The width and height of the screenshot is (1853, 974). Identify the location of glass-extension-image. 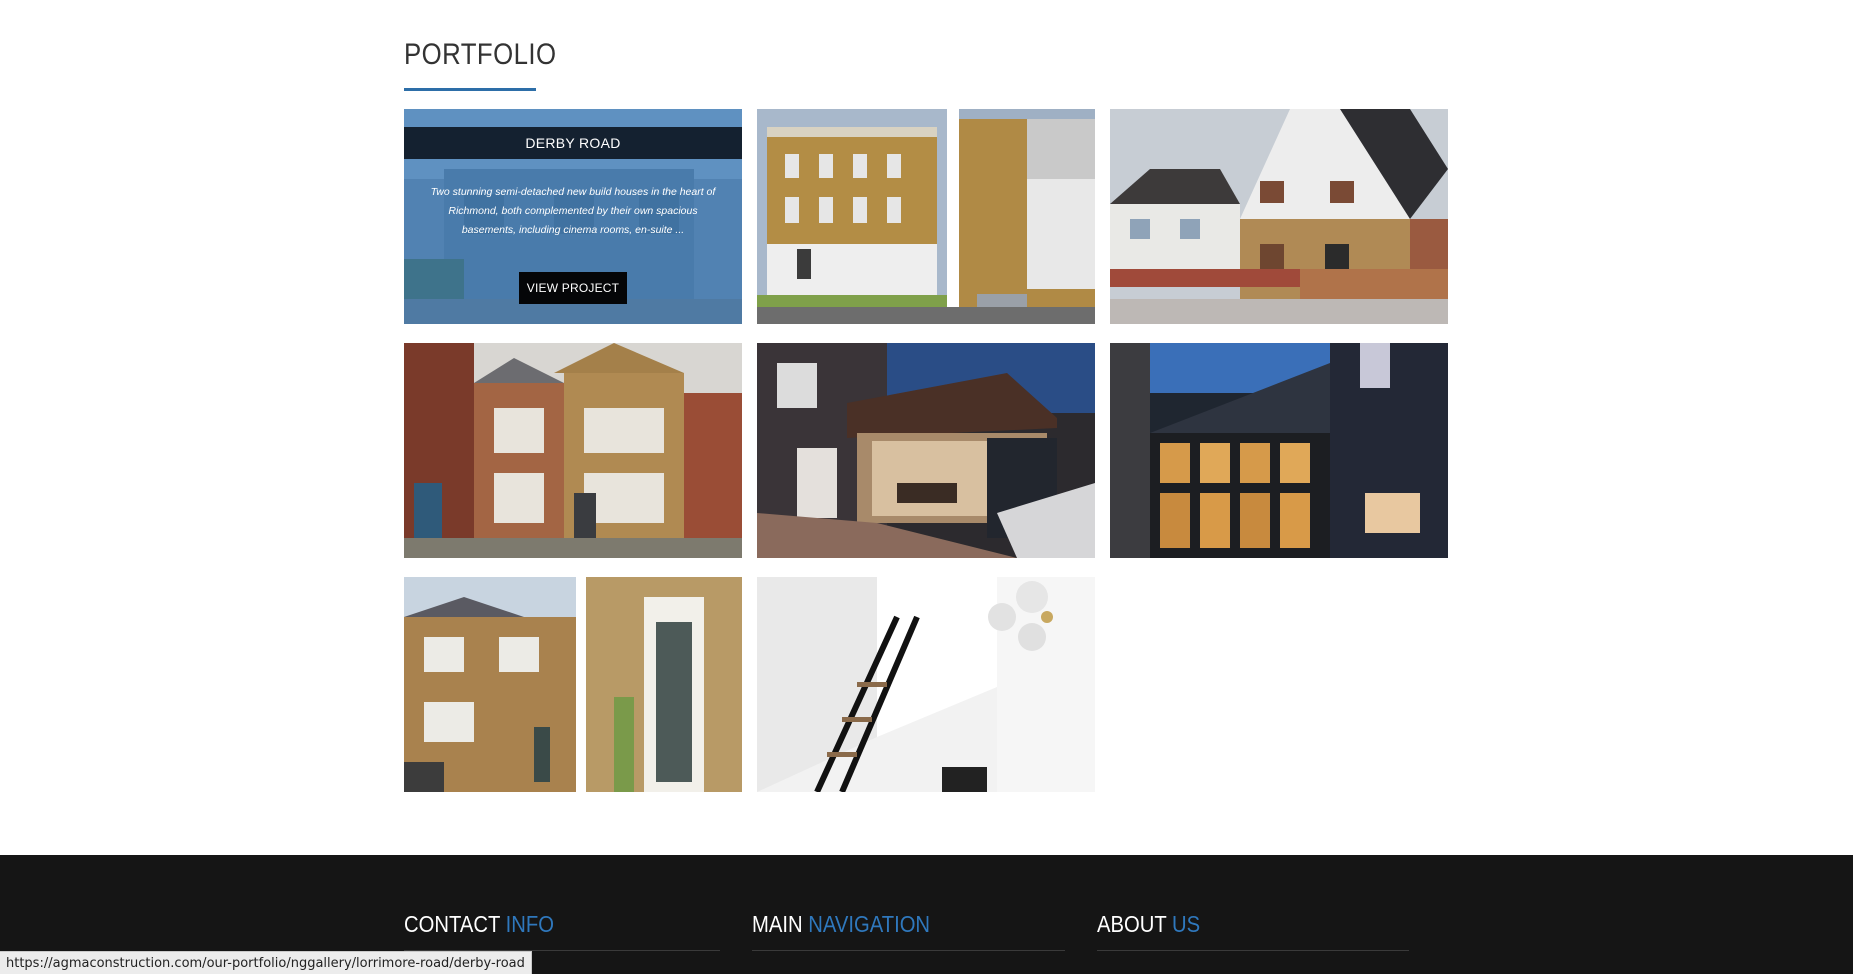
(1279, 450).